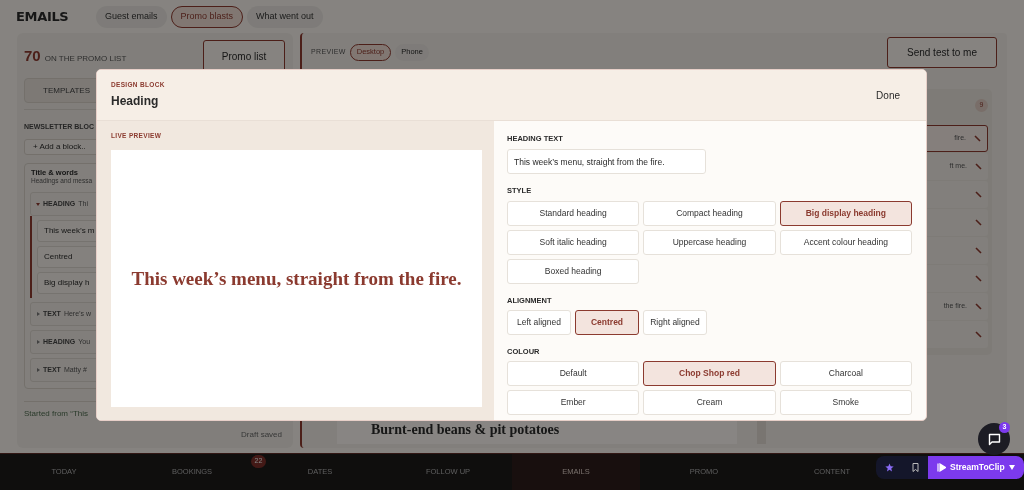 The width and height of the screenshot is (1024, 490). What do you see at coordinates (573, 402) in the screenshot?
I see `option-button: Ember` at bounding box center [573, 402].